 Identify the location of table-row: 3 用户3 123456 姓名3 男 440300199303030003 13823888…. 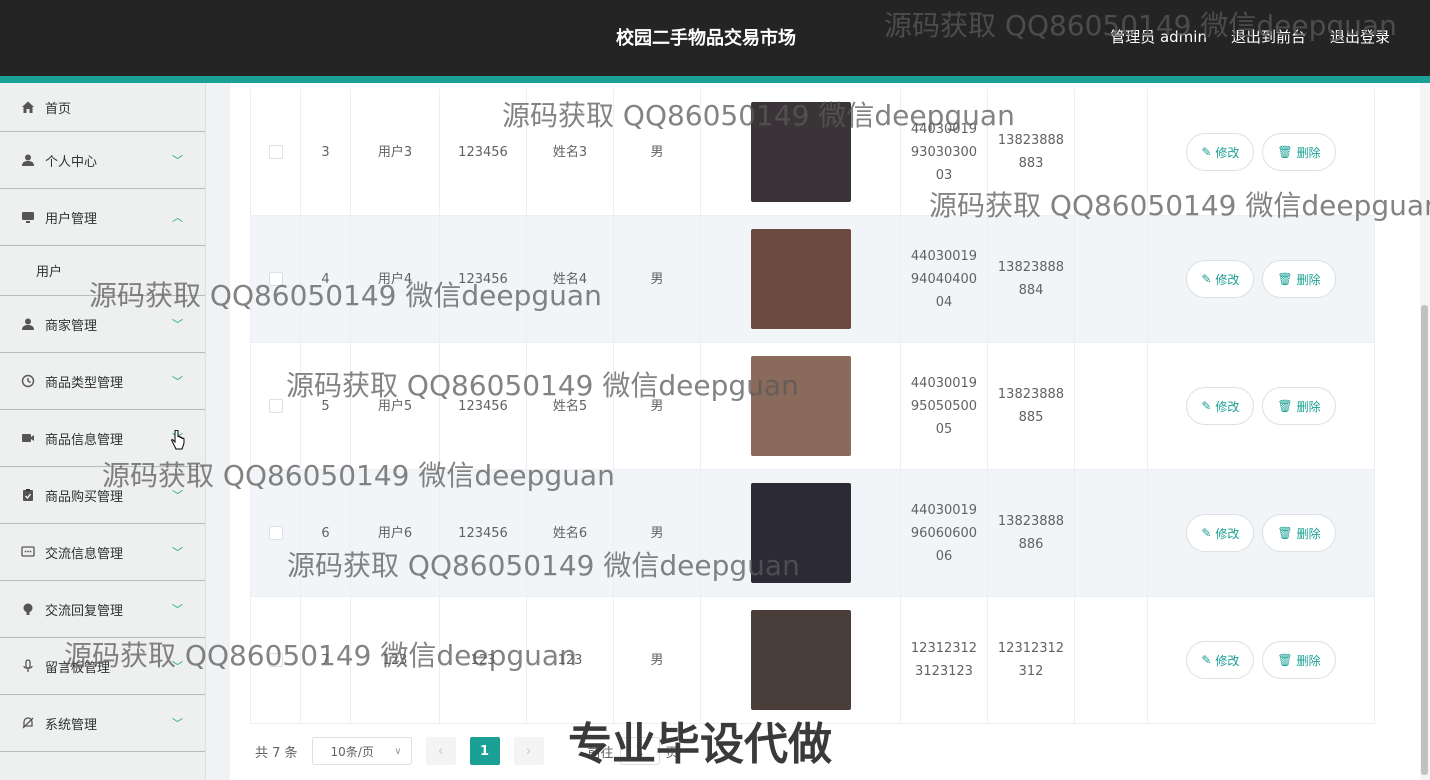
(812, 152).